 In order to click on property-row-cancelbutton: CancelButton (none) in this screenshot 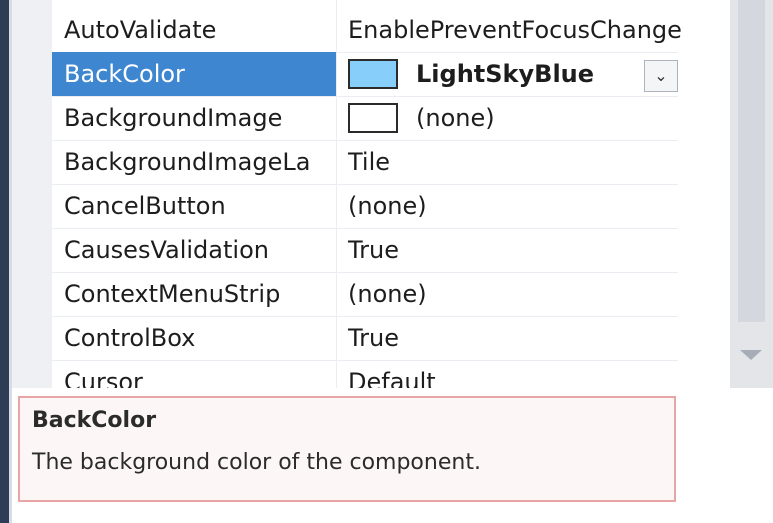, I will do `click(365, 206)`.